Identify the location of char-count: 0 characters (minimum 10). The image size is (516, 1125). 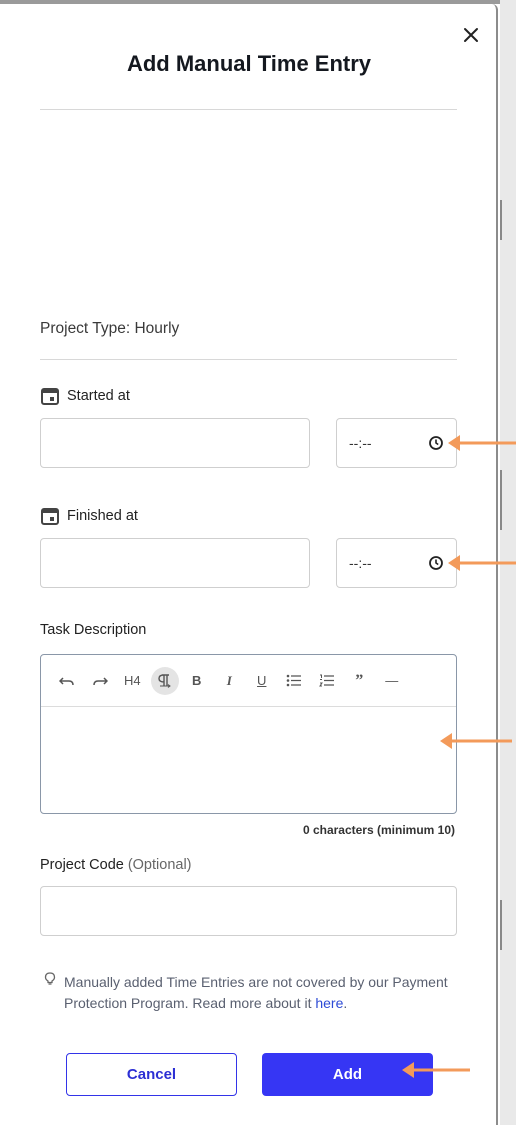
(378, 830).